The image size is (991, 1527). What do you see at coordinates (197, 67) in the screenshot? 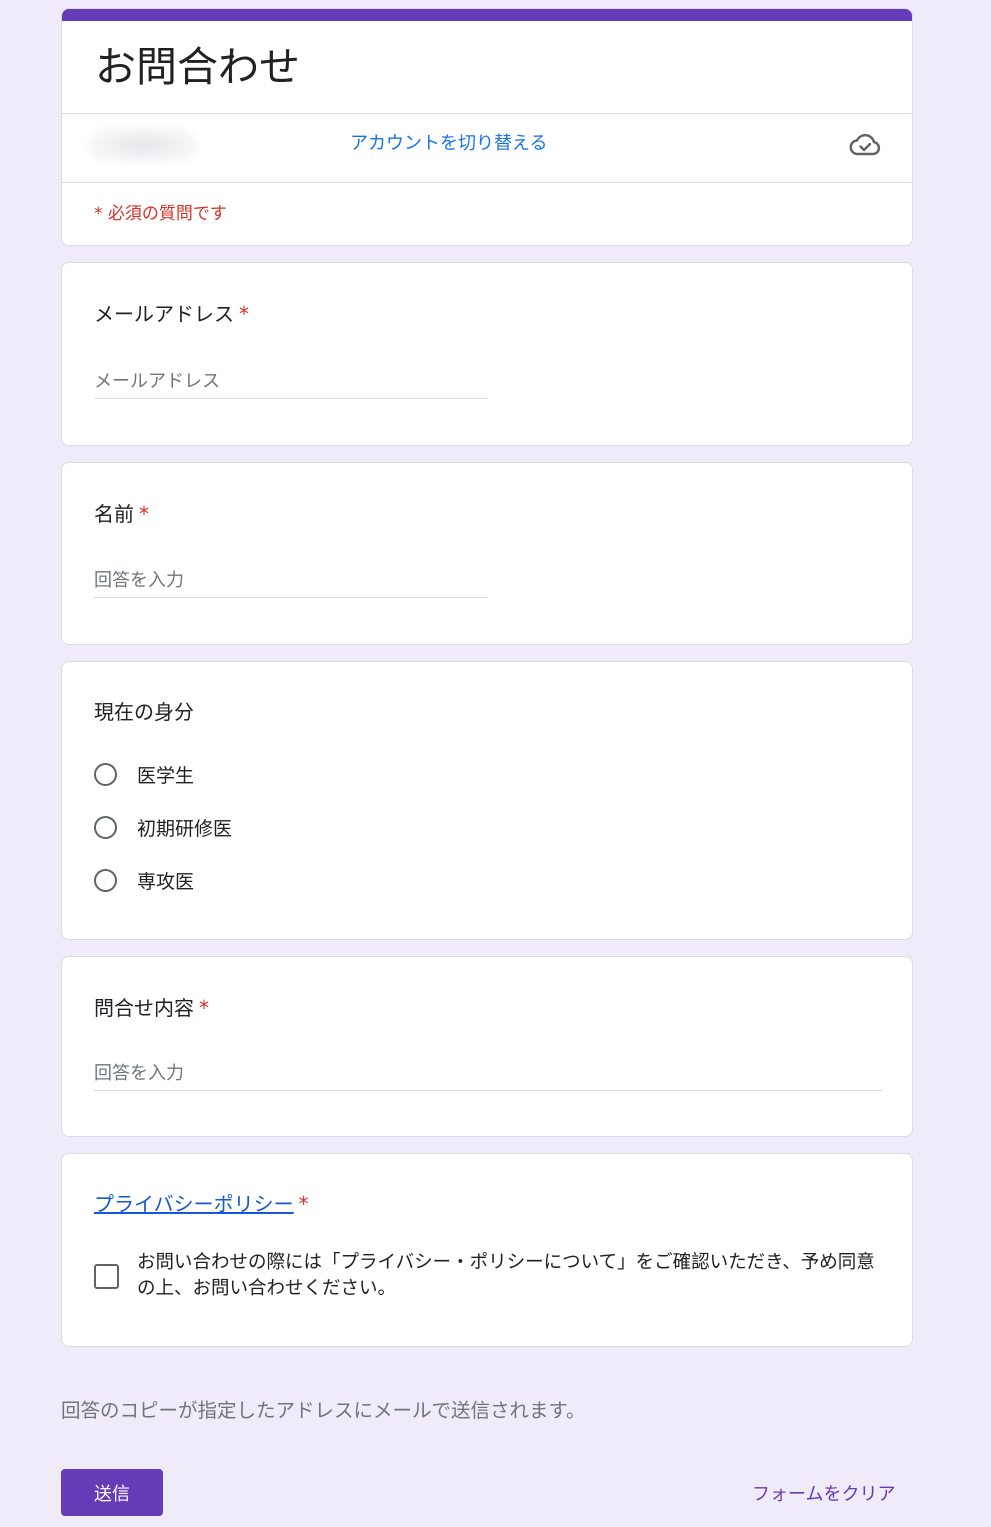
I see `form-title: お問合わせ` at bounding box center [197, 67].